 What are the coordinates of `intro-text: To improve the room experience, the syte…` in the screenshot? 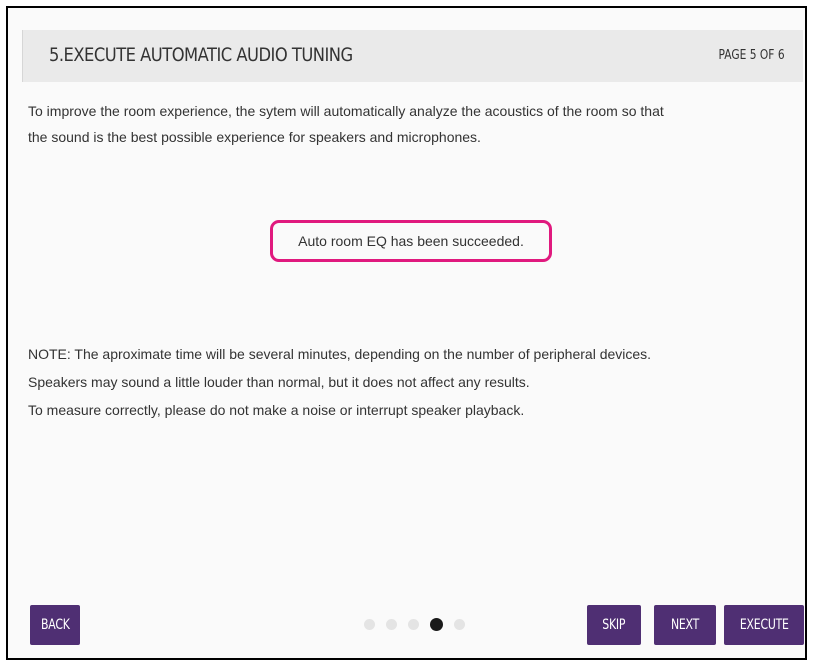 It's located at (408, 124).